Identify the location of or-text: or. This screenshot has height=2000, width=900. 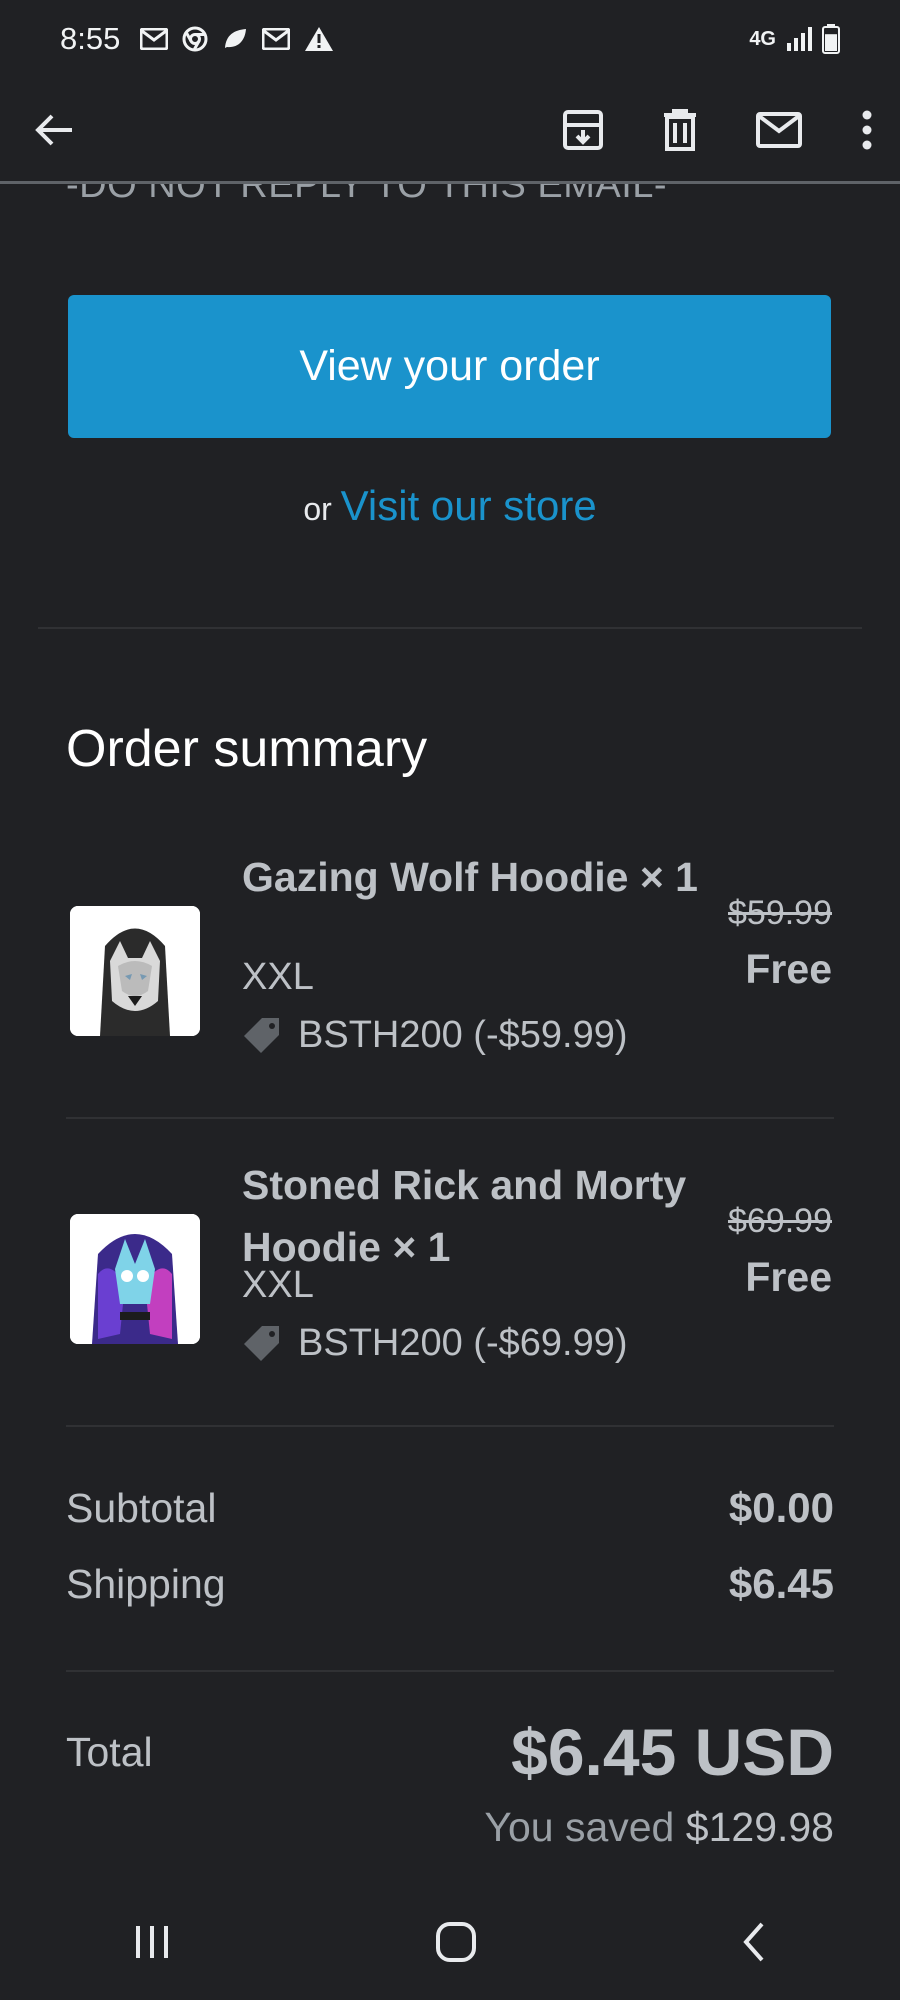
(317, 509).